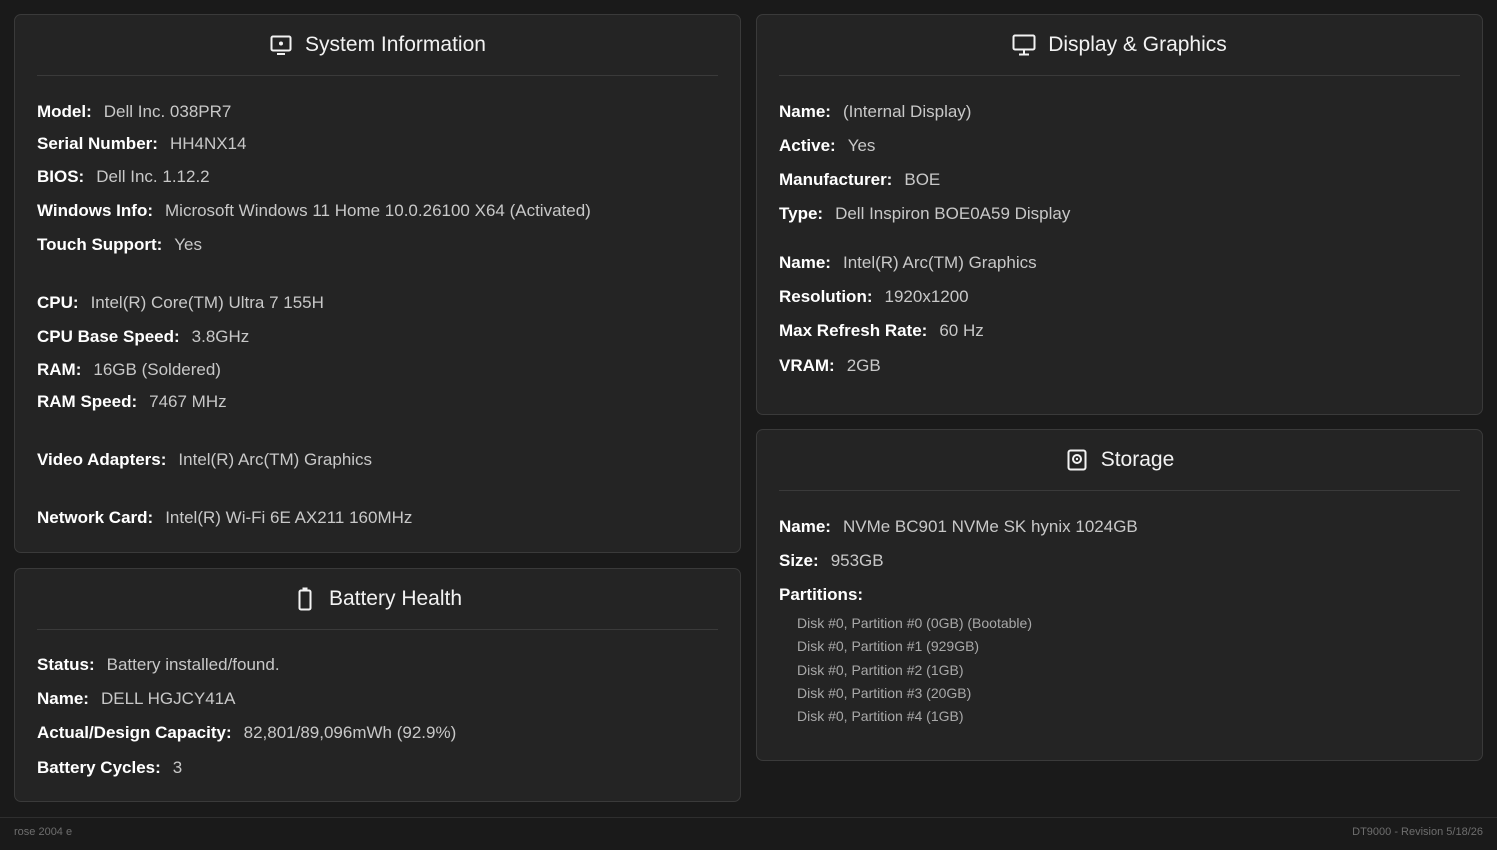 This screenshot has height=850, width=1497. I want to click on battery-health-header: Battery Health, so click(377, 599).